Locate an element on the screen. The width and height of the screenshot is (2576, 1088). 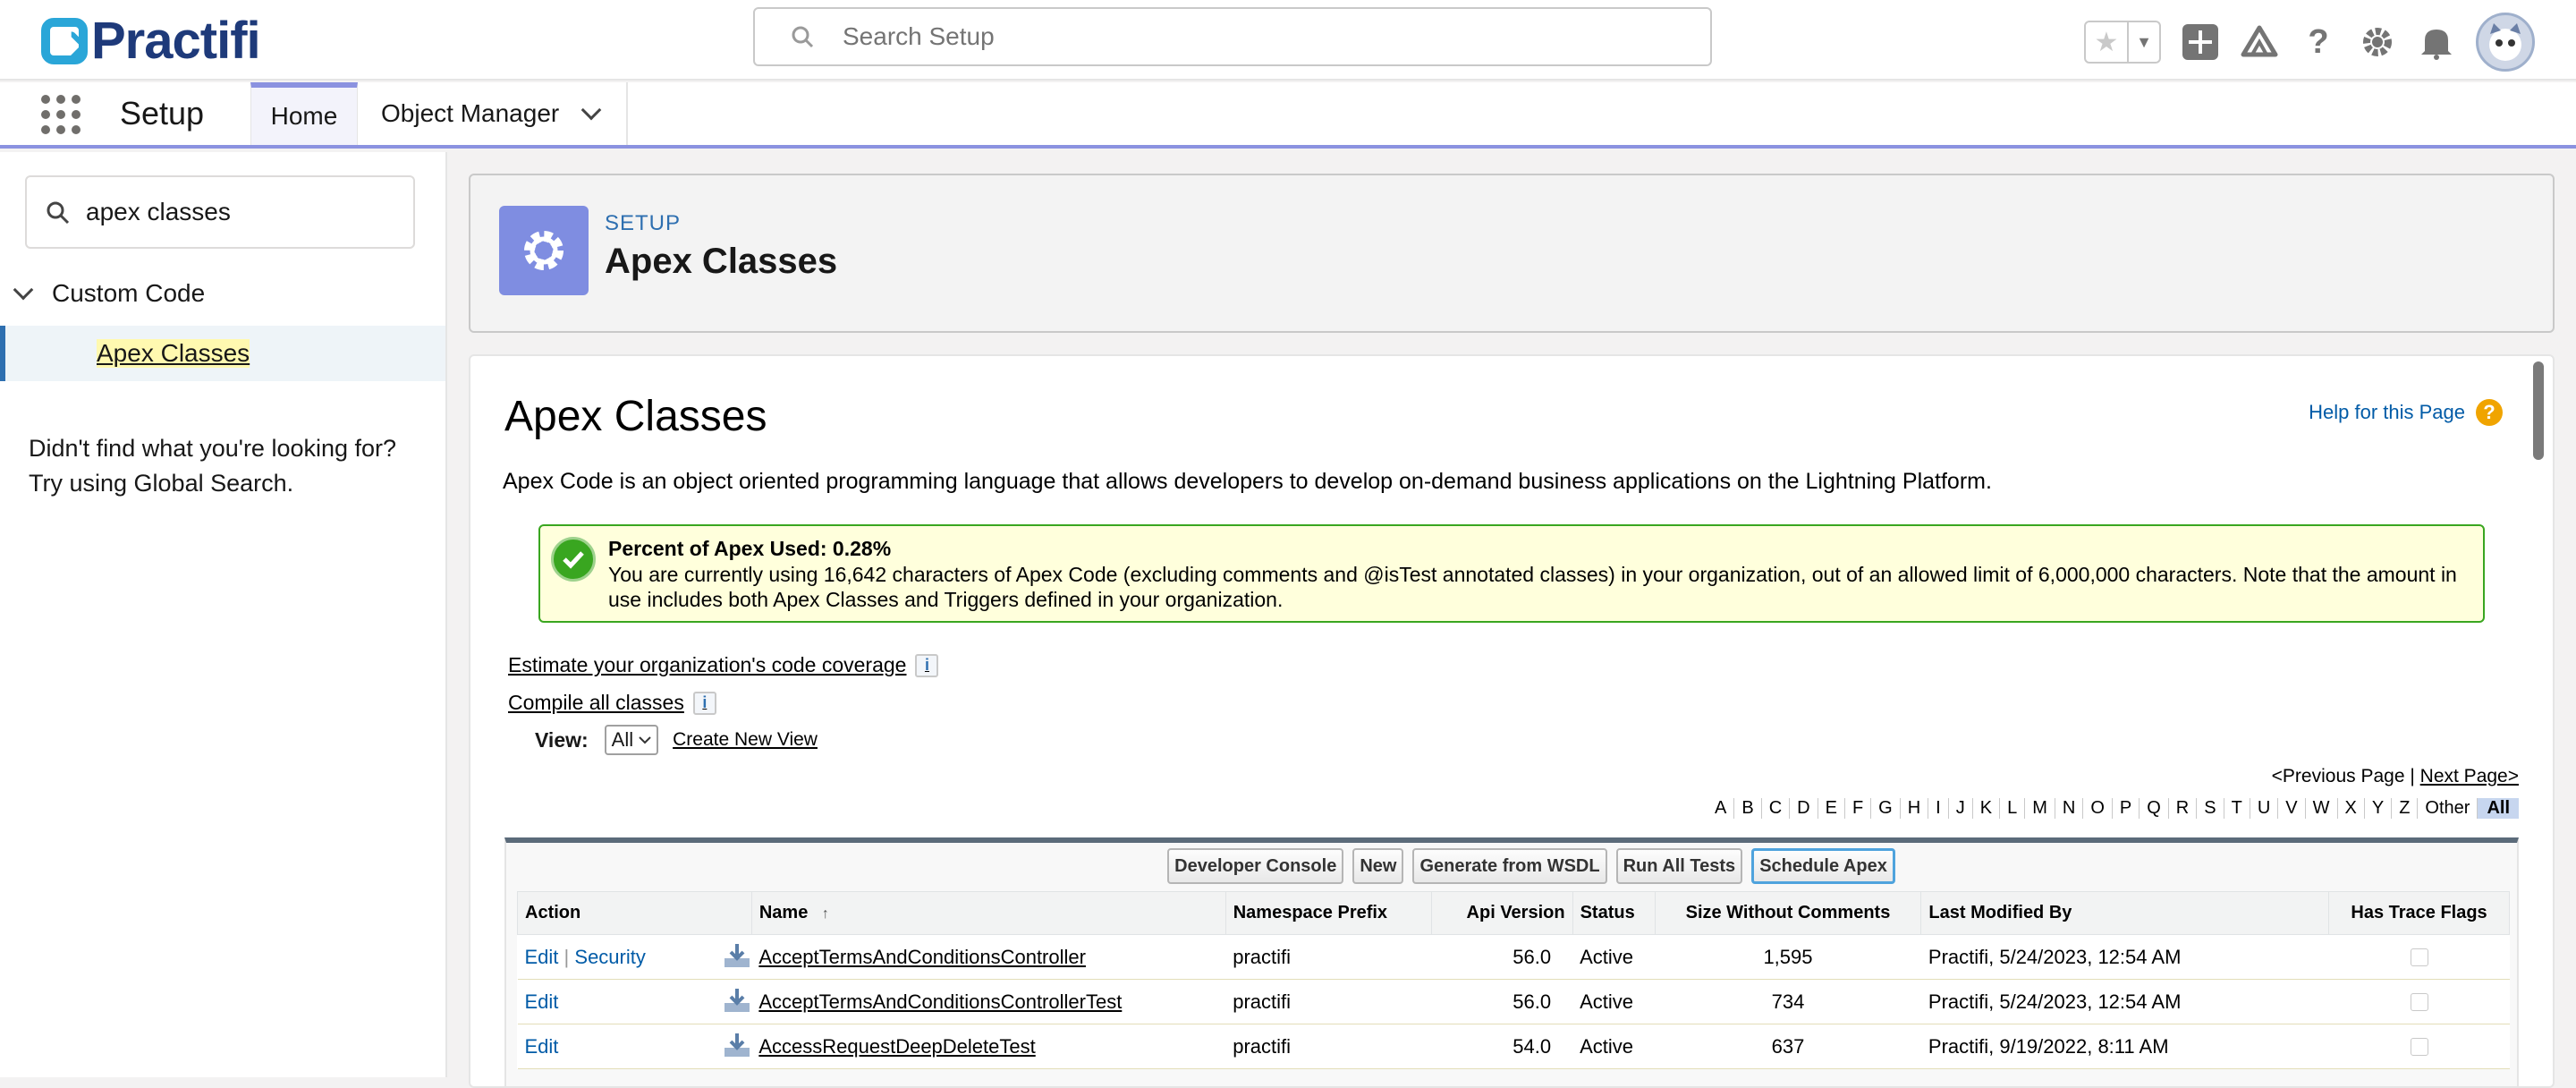
alpha-filter-item: A is located at coordinates (1721, 808).